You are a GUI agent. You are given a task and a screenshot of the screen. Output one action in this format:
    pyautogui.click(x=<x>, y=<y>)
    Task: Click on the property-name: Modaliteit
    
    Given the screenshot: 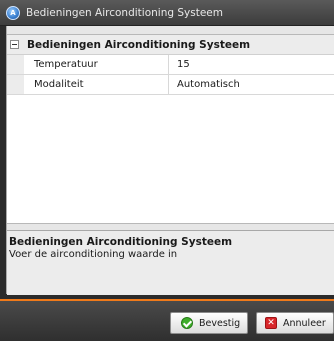 What is the action you would take?
    pyautogui.click(x=96, y=84)
    